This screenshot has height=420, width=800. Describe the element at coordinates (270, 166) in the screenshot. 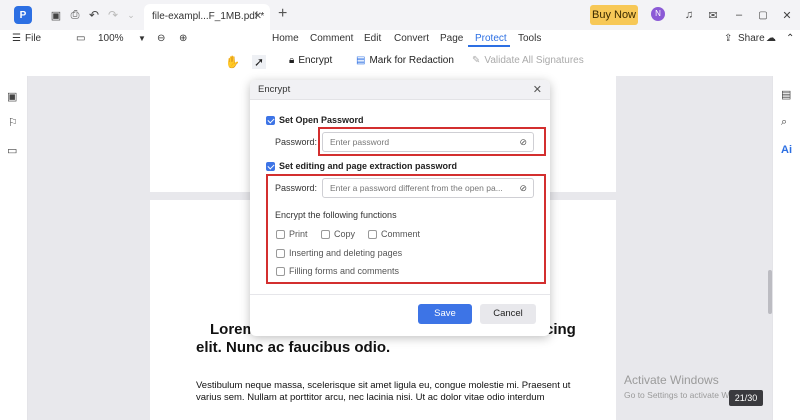

I see `edit-password-checkbox` at that location.